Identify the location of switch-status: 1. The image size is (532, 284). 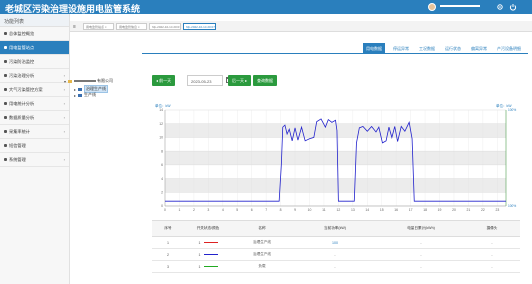
(199, 254).